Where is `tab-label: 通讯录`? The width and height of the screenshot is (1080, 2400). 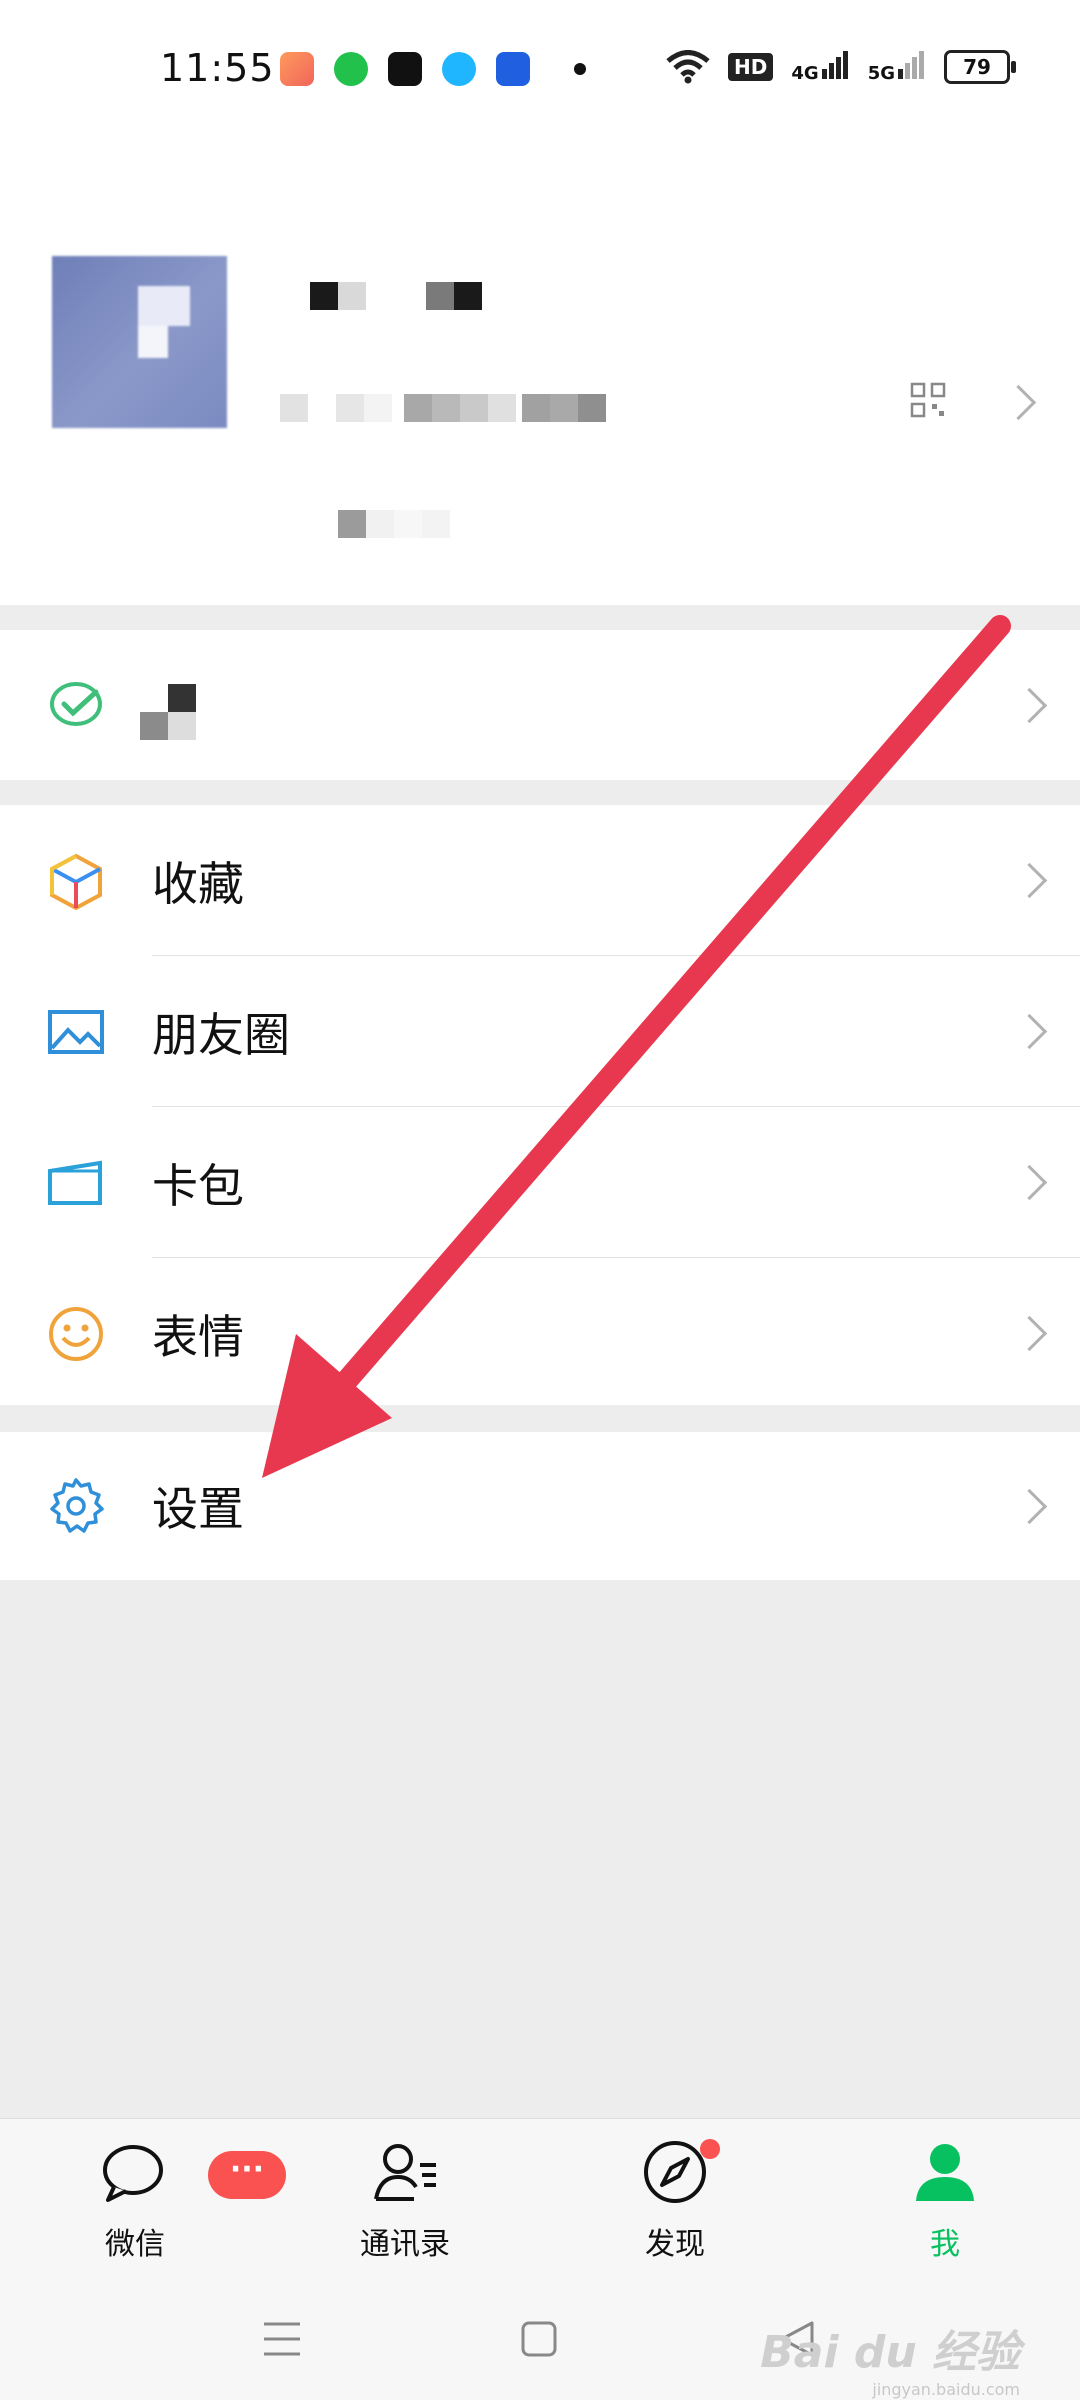
tab-label: 通讯录 is located at coordinates (405, 2244).